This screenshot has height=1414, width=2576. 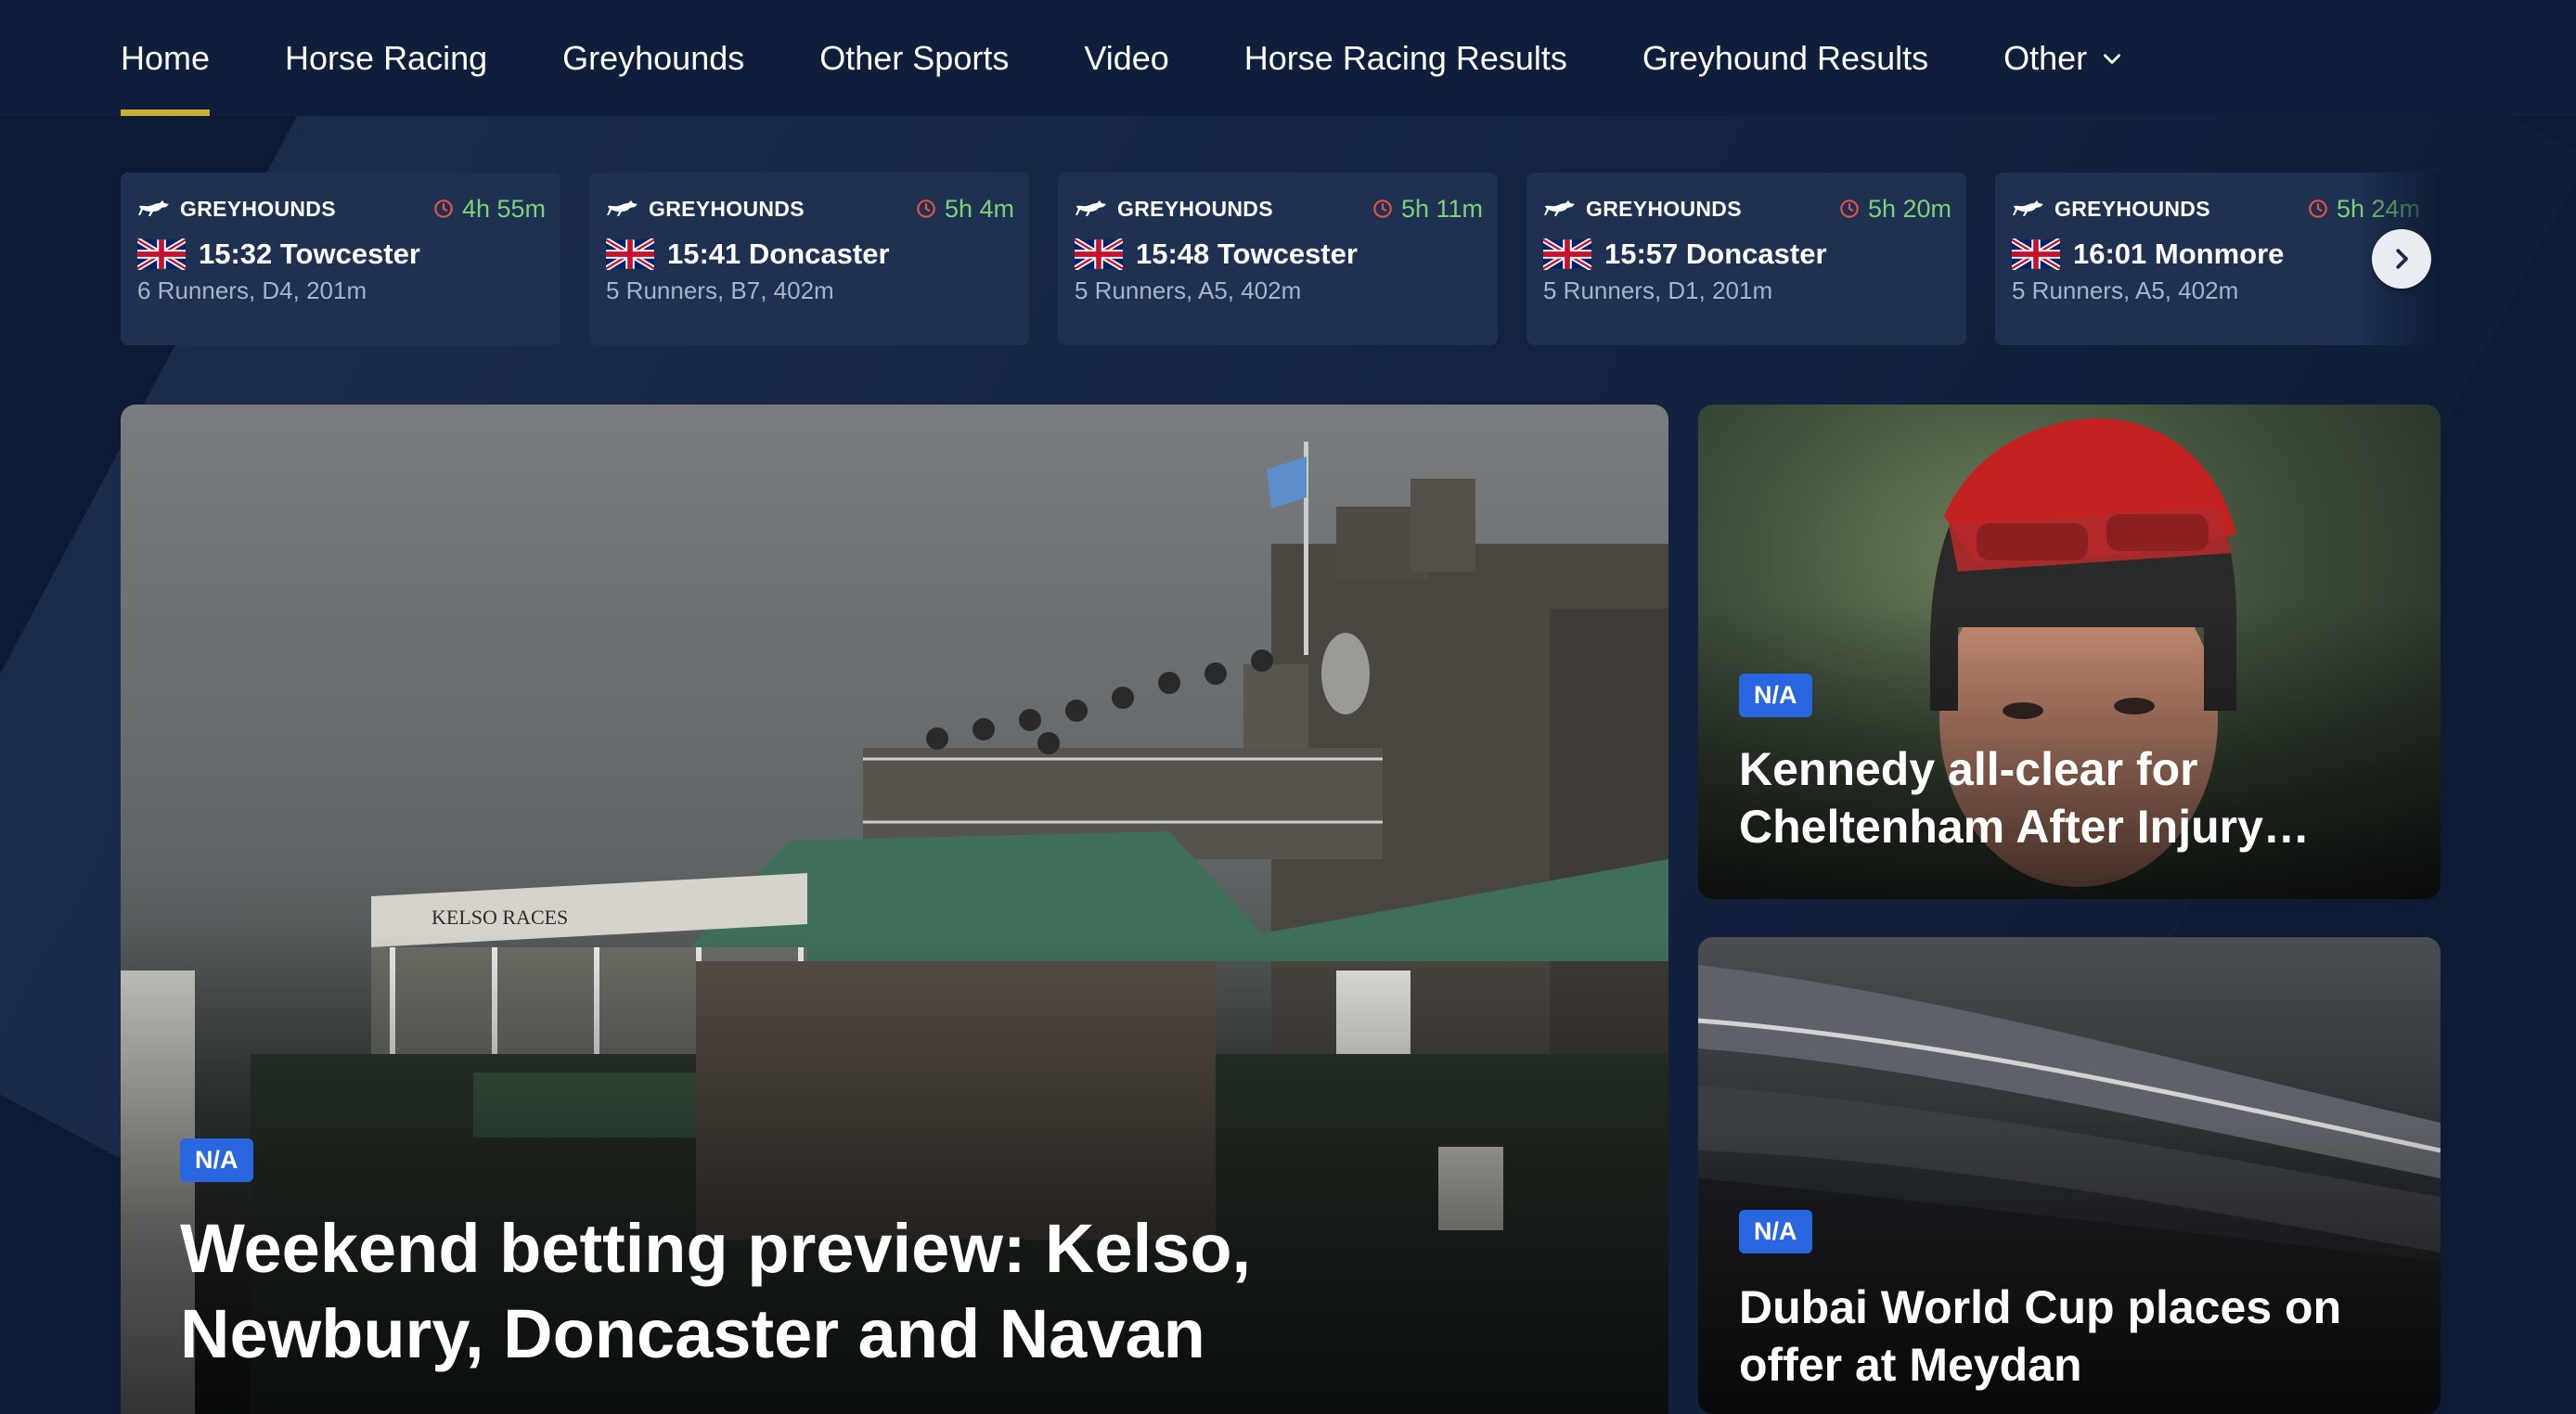 I want to click on nav-horse-racing: Horse Racing, so click(x=386, y=58).